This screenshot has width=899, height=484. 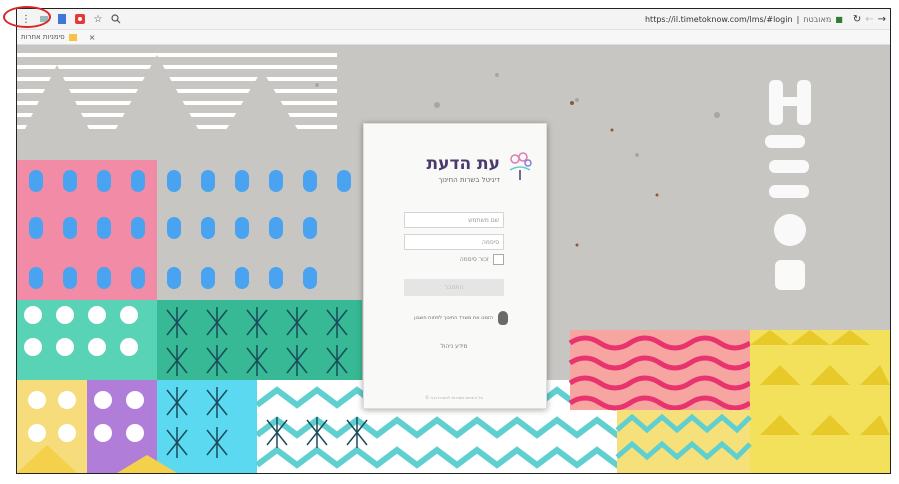 What do you see at coordinates (882, 19) in the screenshot?
I see `back-icon: →` at bounding box center [882, 19].